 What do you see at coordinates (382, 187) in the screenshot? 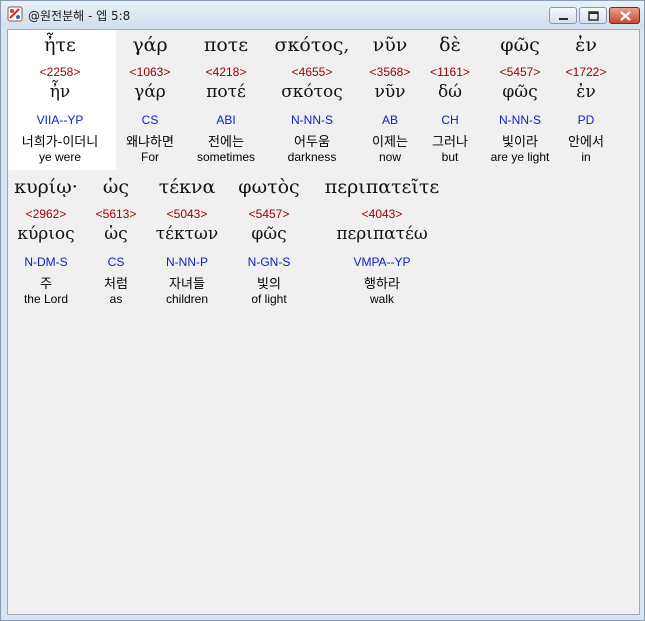
I see `greek-word: περιπατεῖτε` at bounding box center [382, 187].